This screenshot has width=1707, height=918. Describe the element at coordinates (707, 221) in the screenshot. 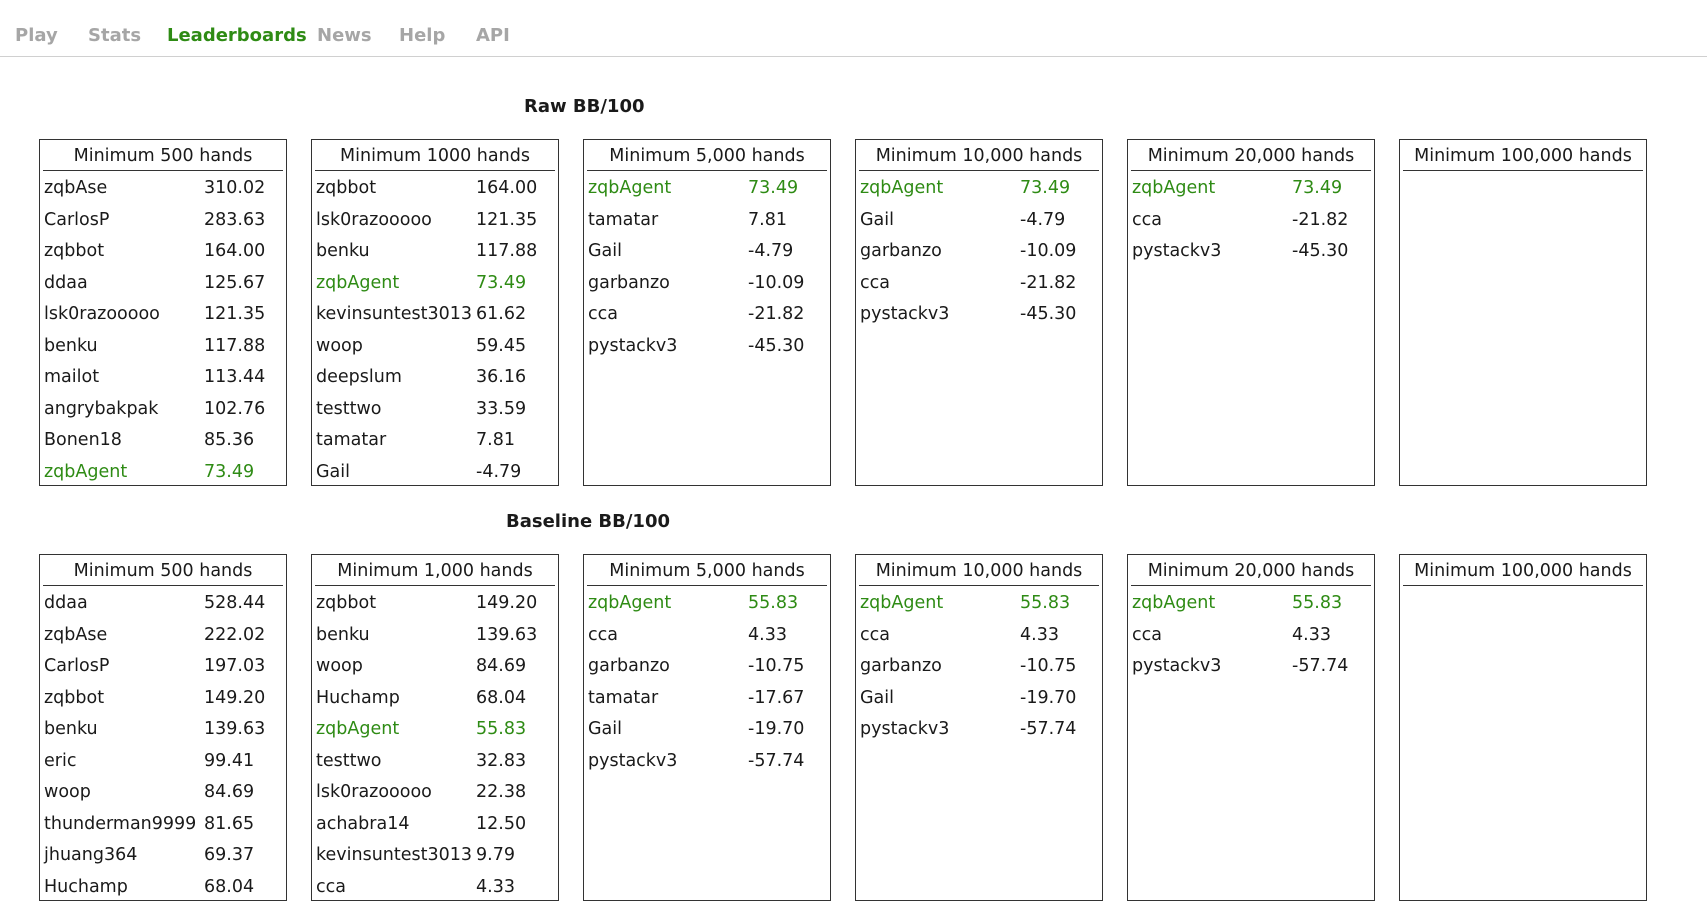

I see `table-row: tamatar 7.81` at that location.